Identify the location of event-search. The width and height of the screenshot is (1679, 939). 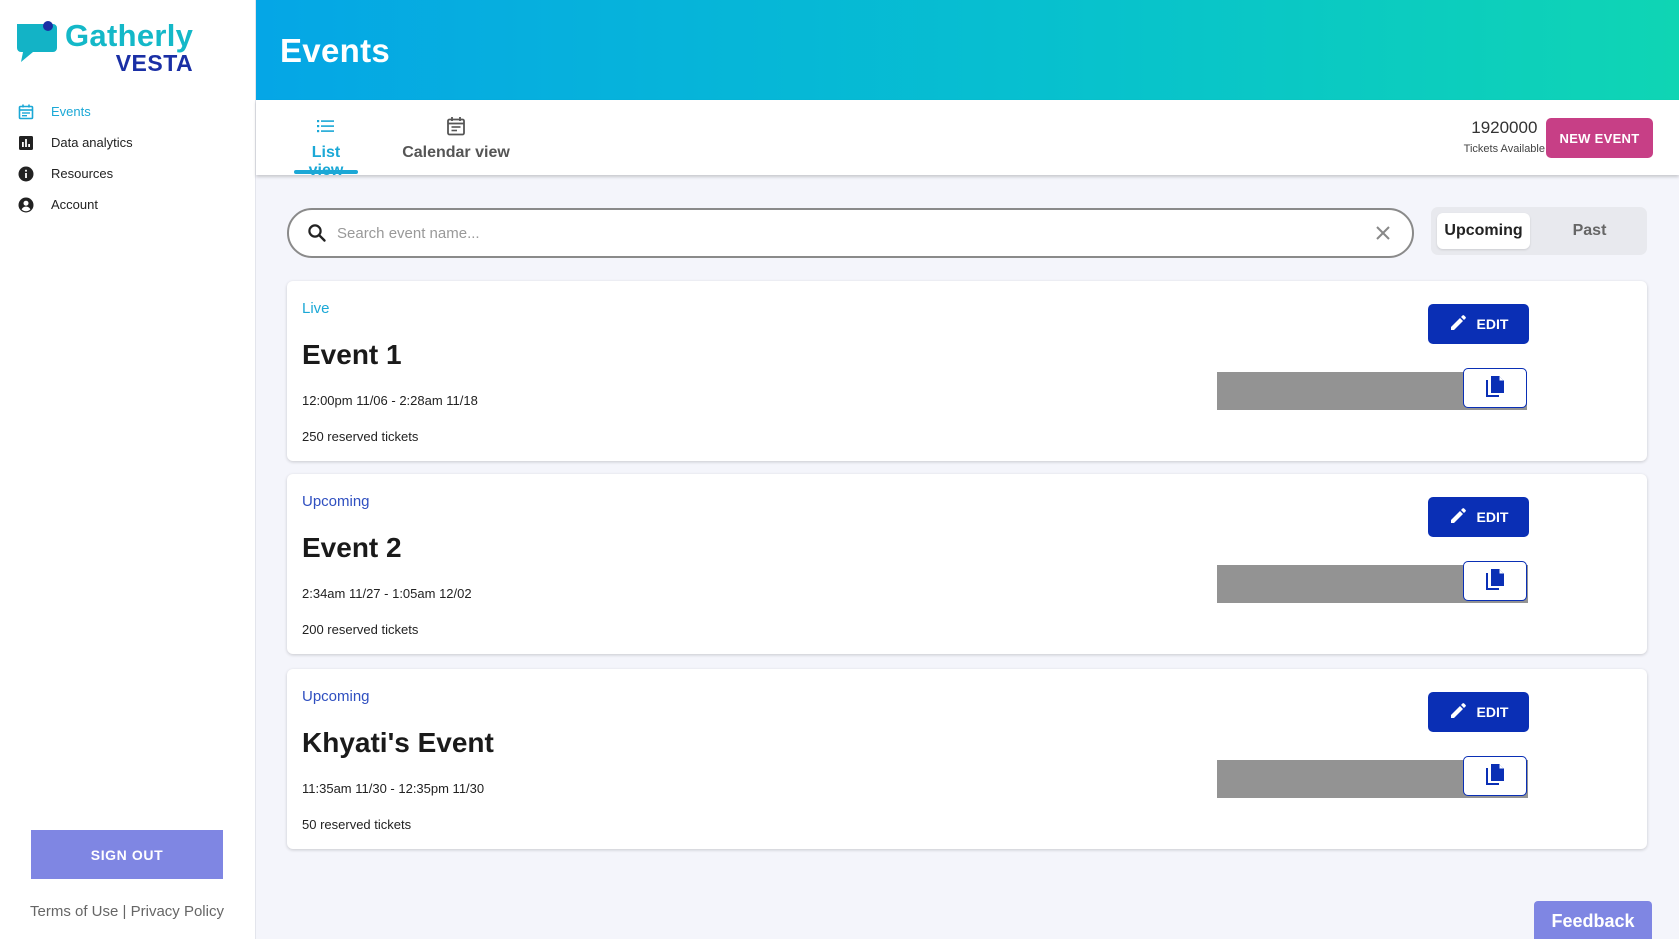
(850, 233).